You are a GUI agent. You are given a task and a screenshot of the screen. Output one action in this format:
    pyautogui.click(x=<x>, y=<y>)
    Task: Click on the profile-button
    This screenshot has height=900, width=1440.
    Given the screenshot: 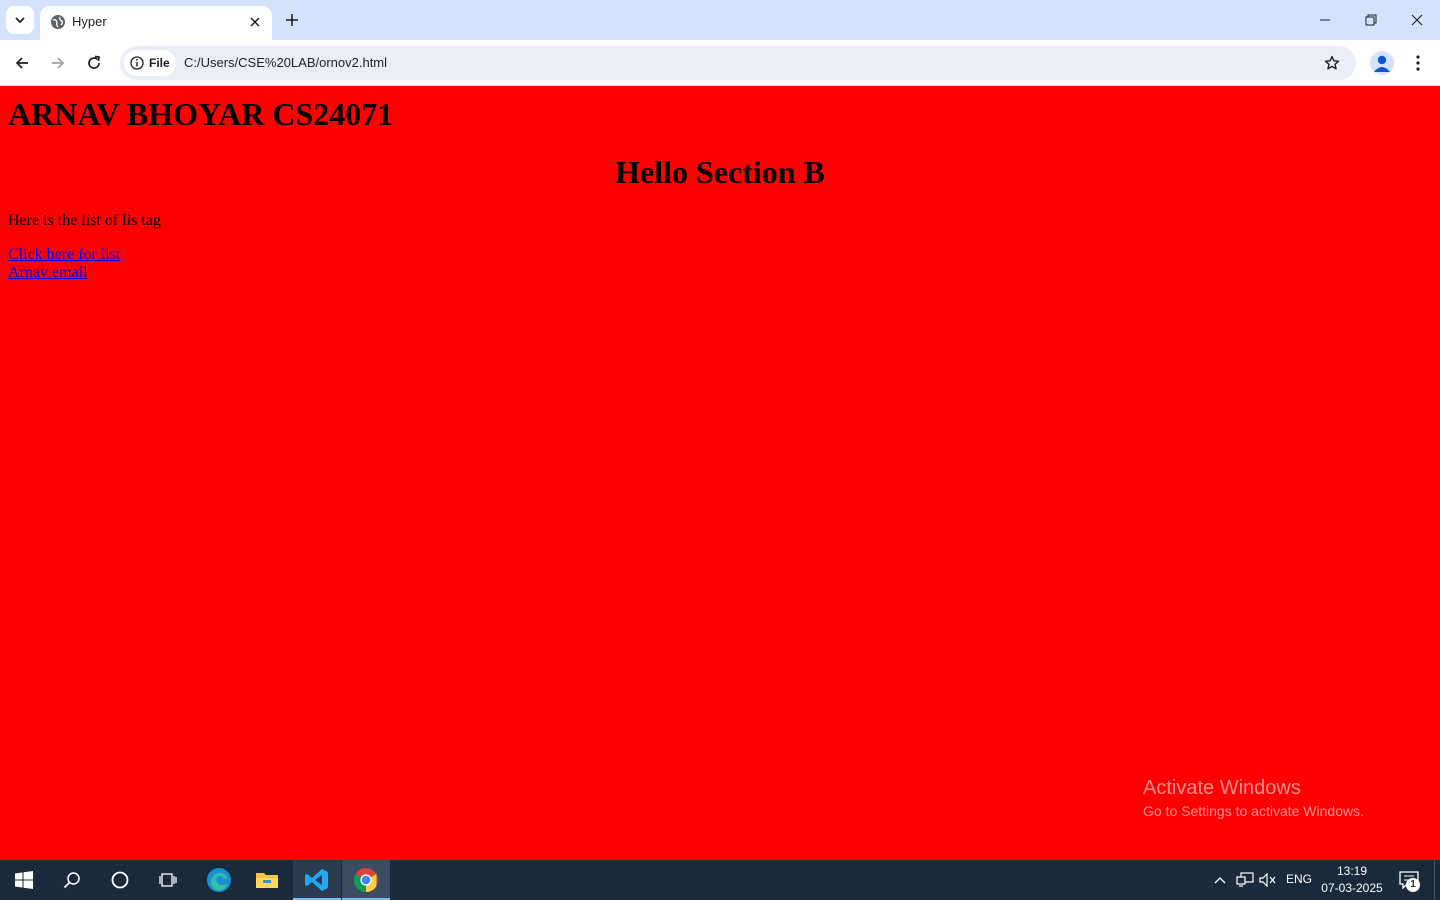 What is the action you would take?
    pyautogui.click(x=1382, y=63)
    